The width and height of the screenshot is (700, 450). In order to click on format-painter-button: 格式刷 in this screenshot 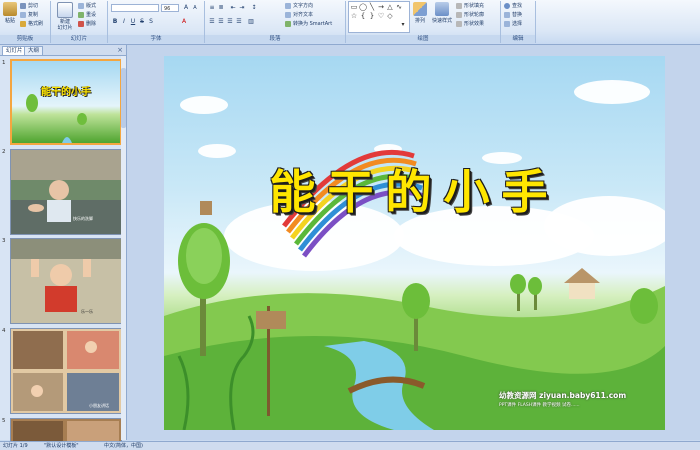, I will do `click(31, 24)`.